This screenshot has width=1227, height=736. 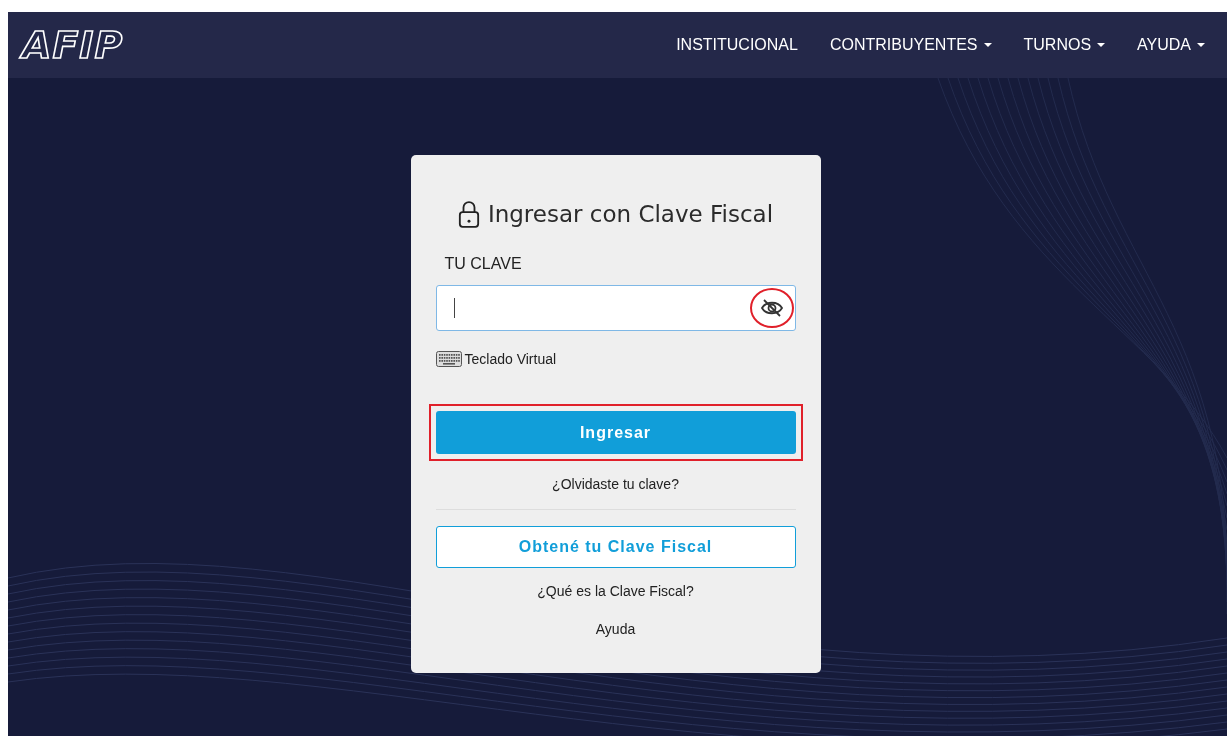 What do you see at coordinates (468, 214) in the screenshot?
I see `lock-icon` at bounding box center [468, 214].